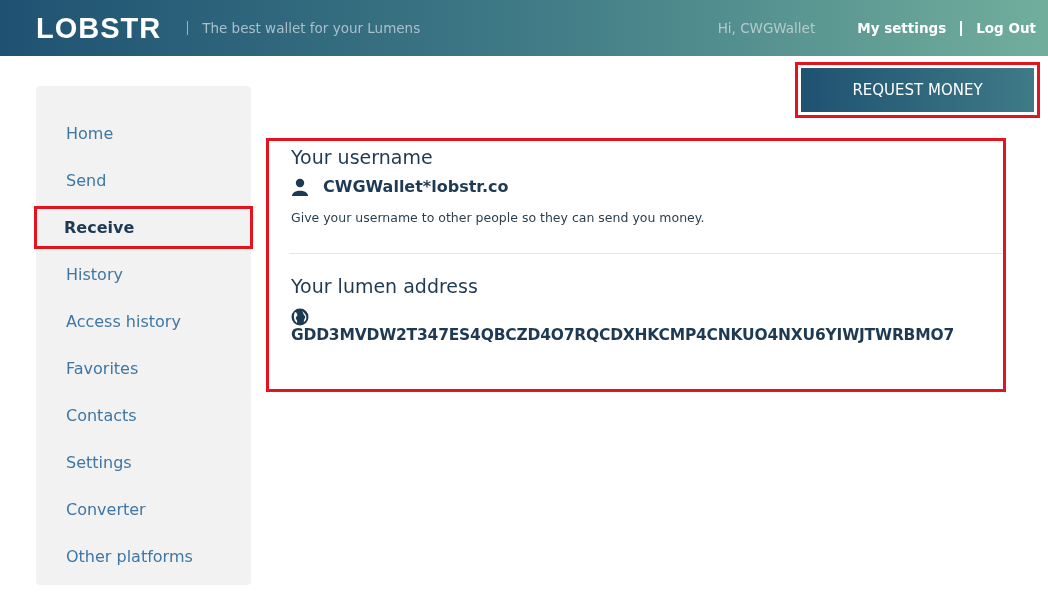  What do you see at coordinates (143, 321) in the screenshot?
I see `sidebar-item: Access history` at bounding box center [143, 321].